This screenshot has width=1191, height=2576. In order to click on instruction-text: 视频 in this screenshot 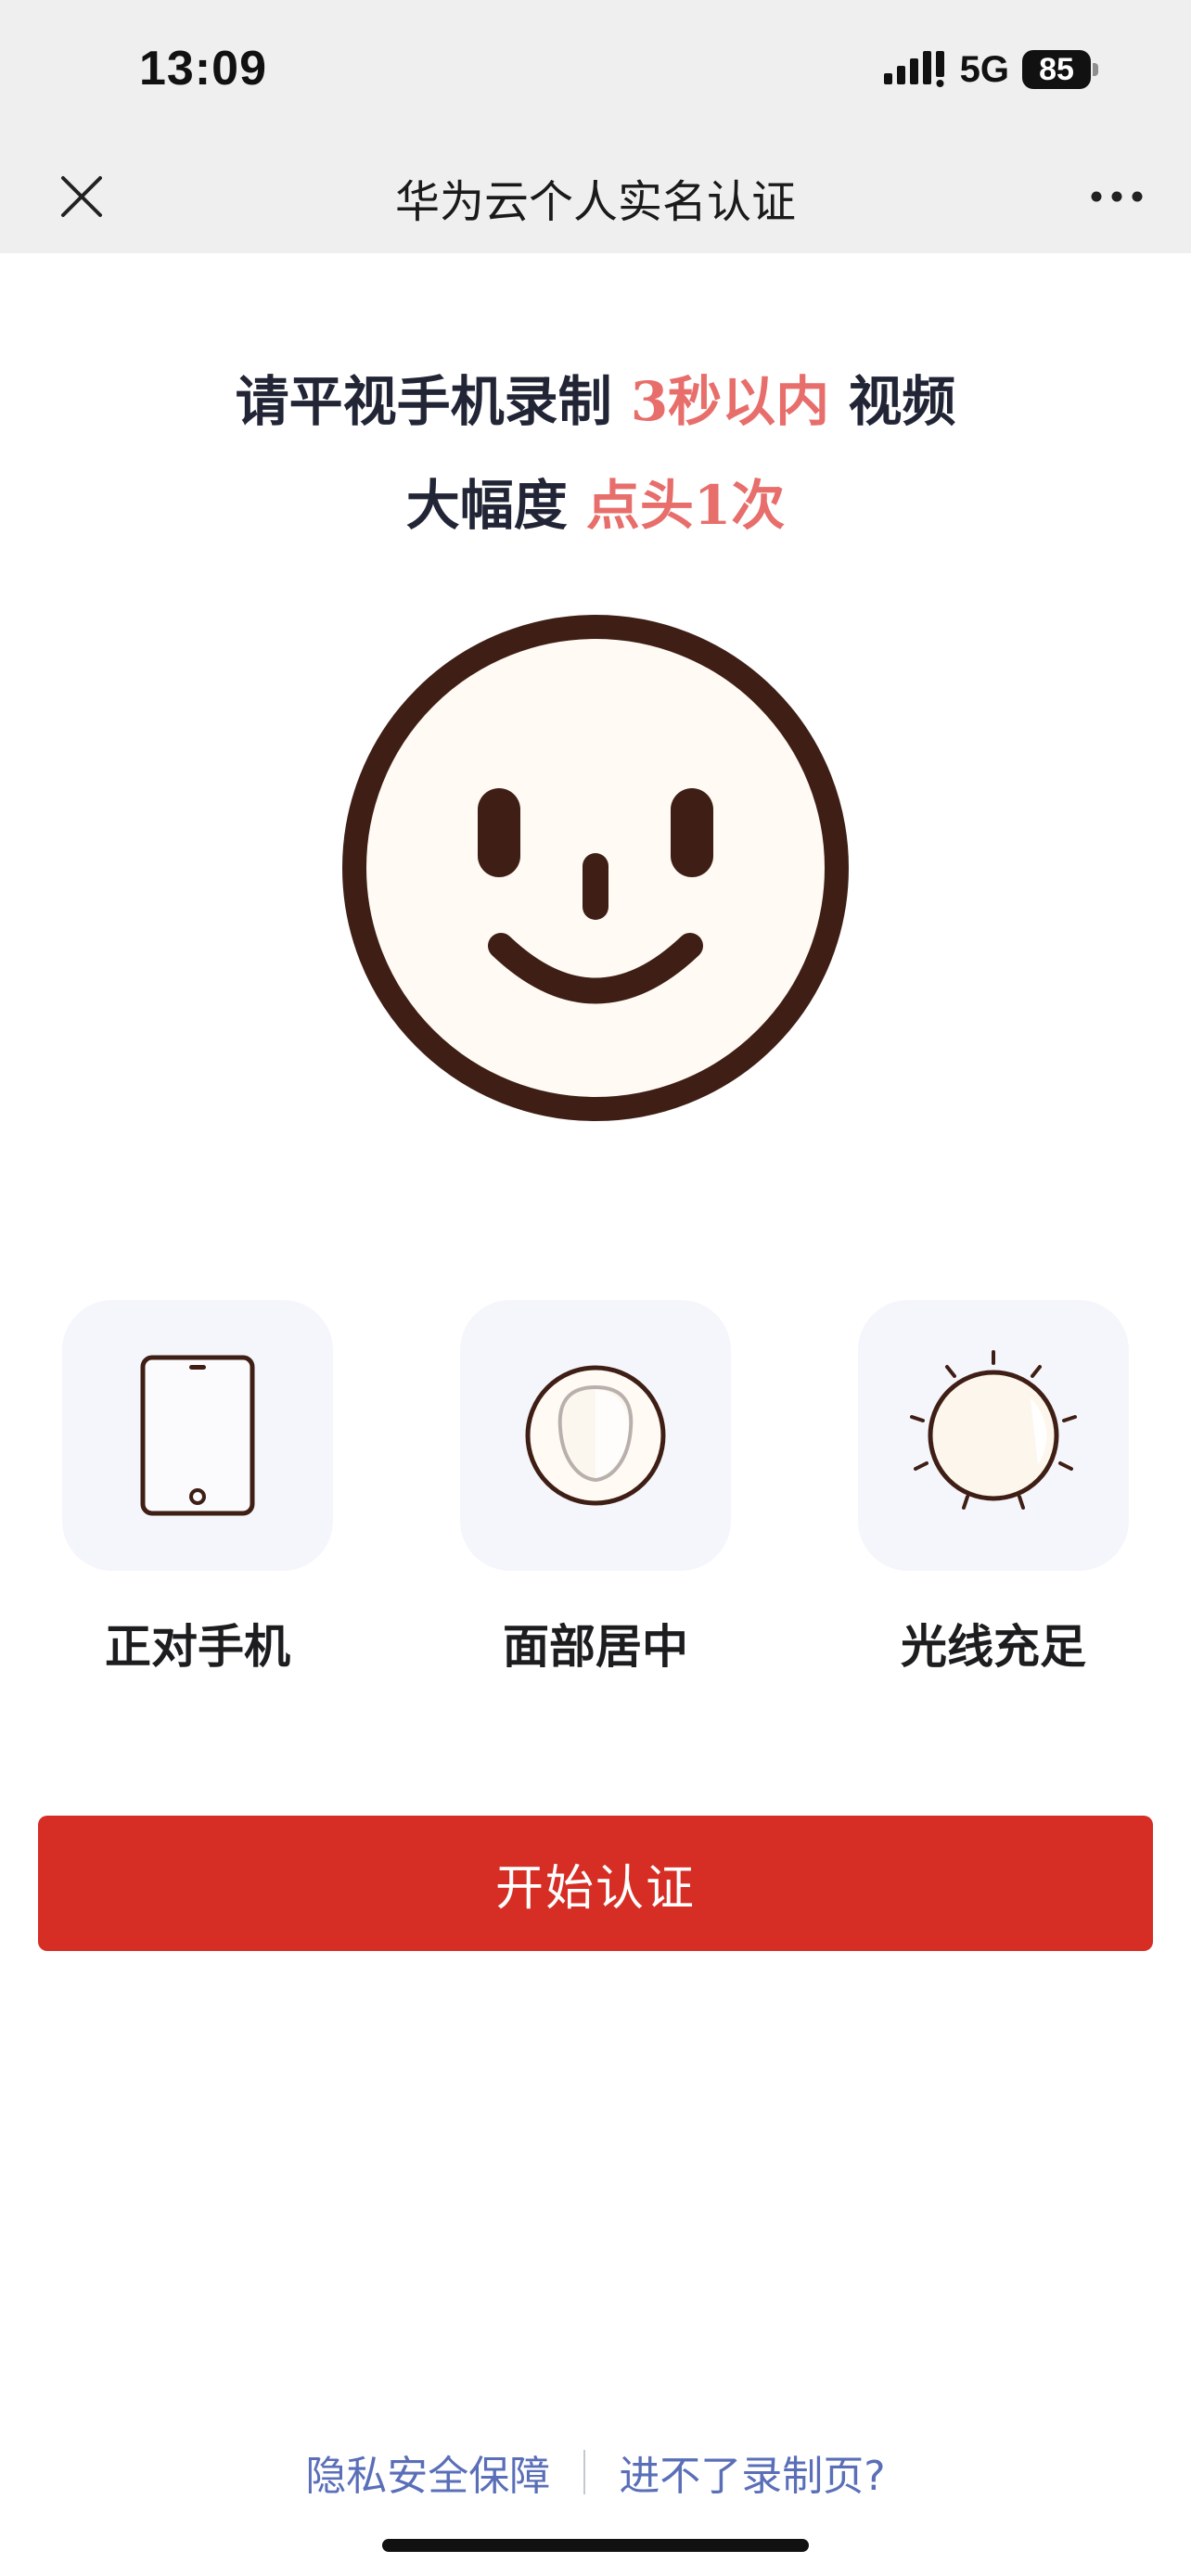, I will do `click(902, 401)`.